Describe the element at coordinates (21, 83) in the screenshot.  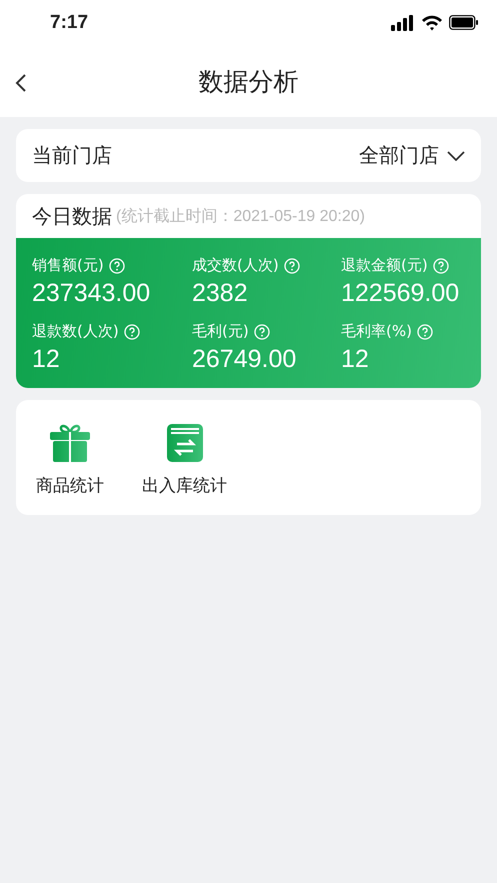
I see `back-button` at that location.